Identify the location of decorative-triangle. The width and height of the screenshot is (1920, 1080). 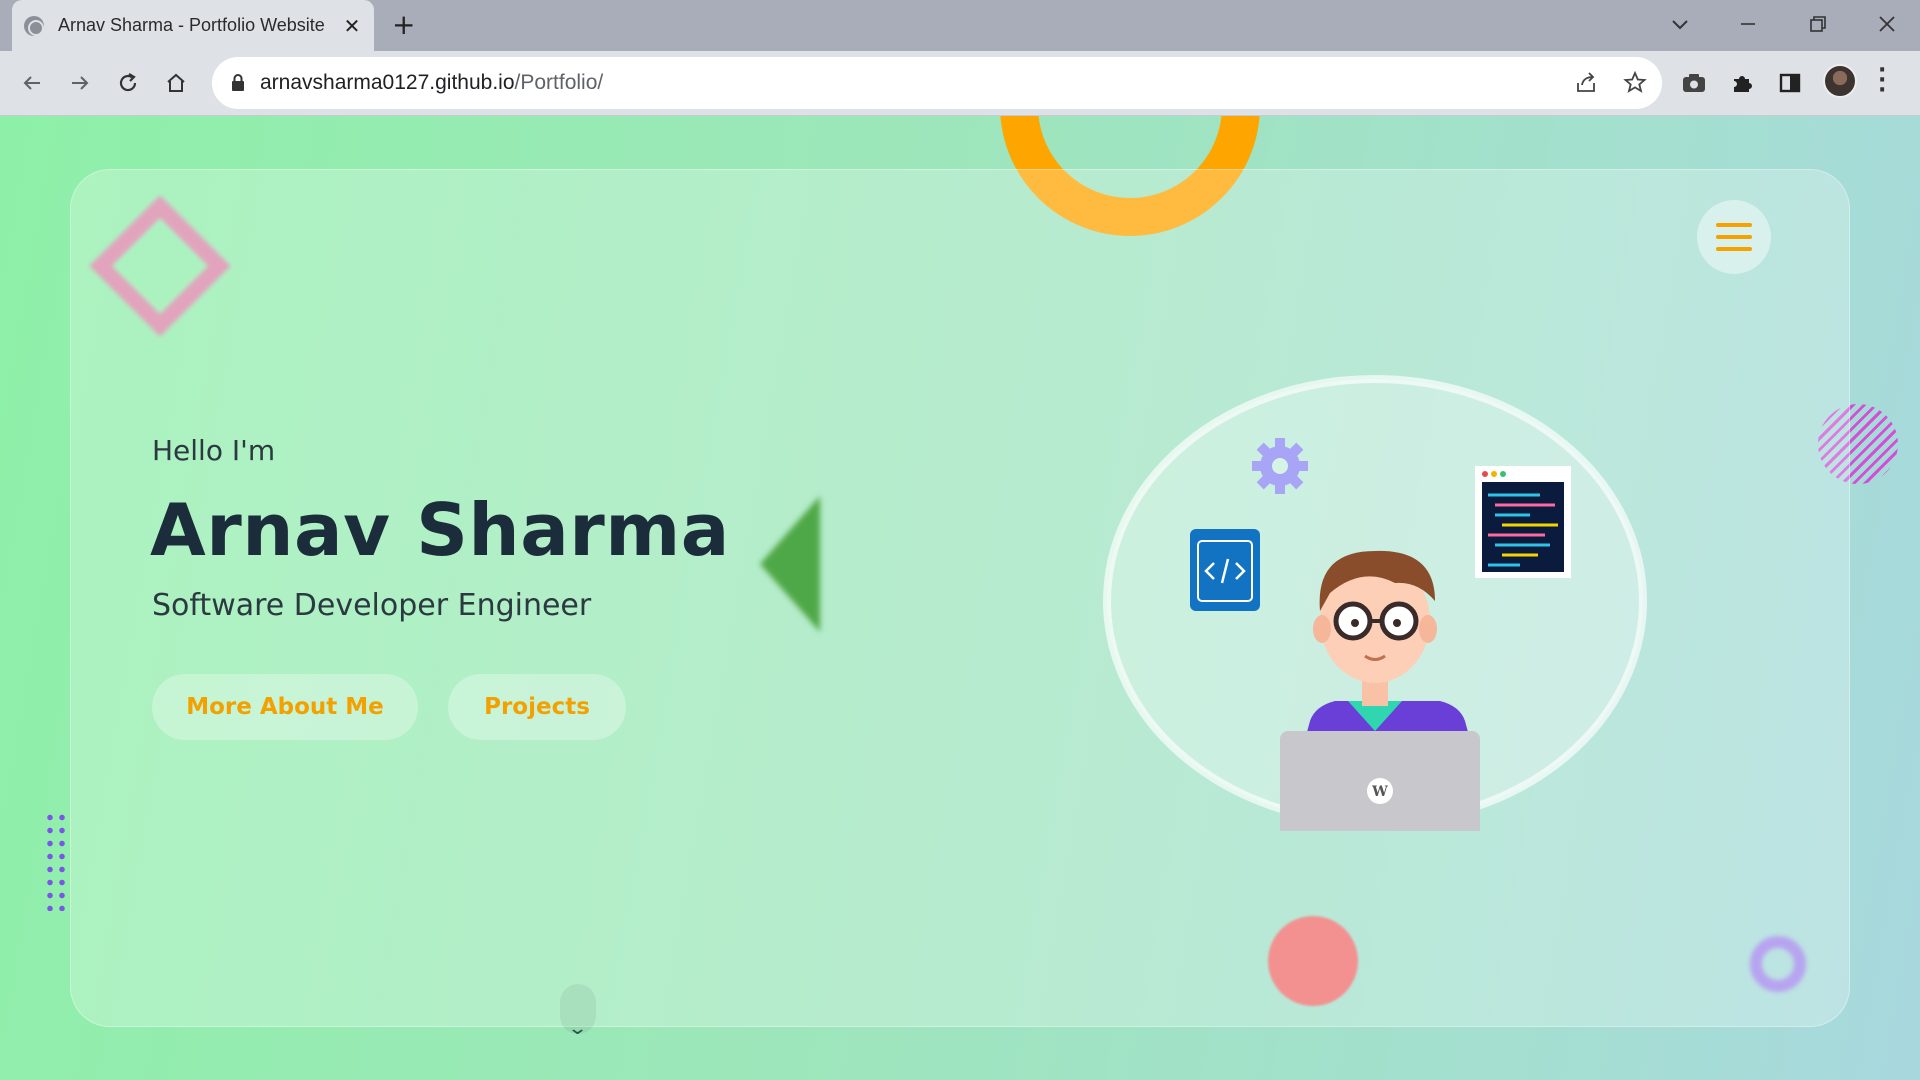
(790, 564).